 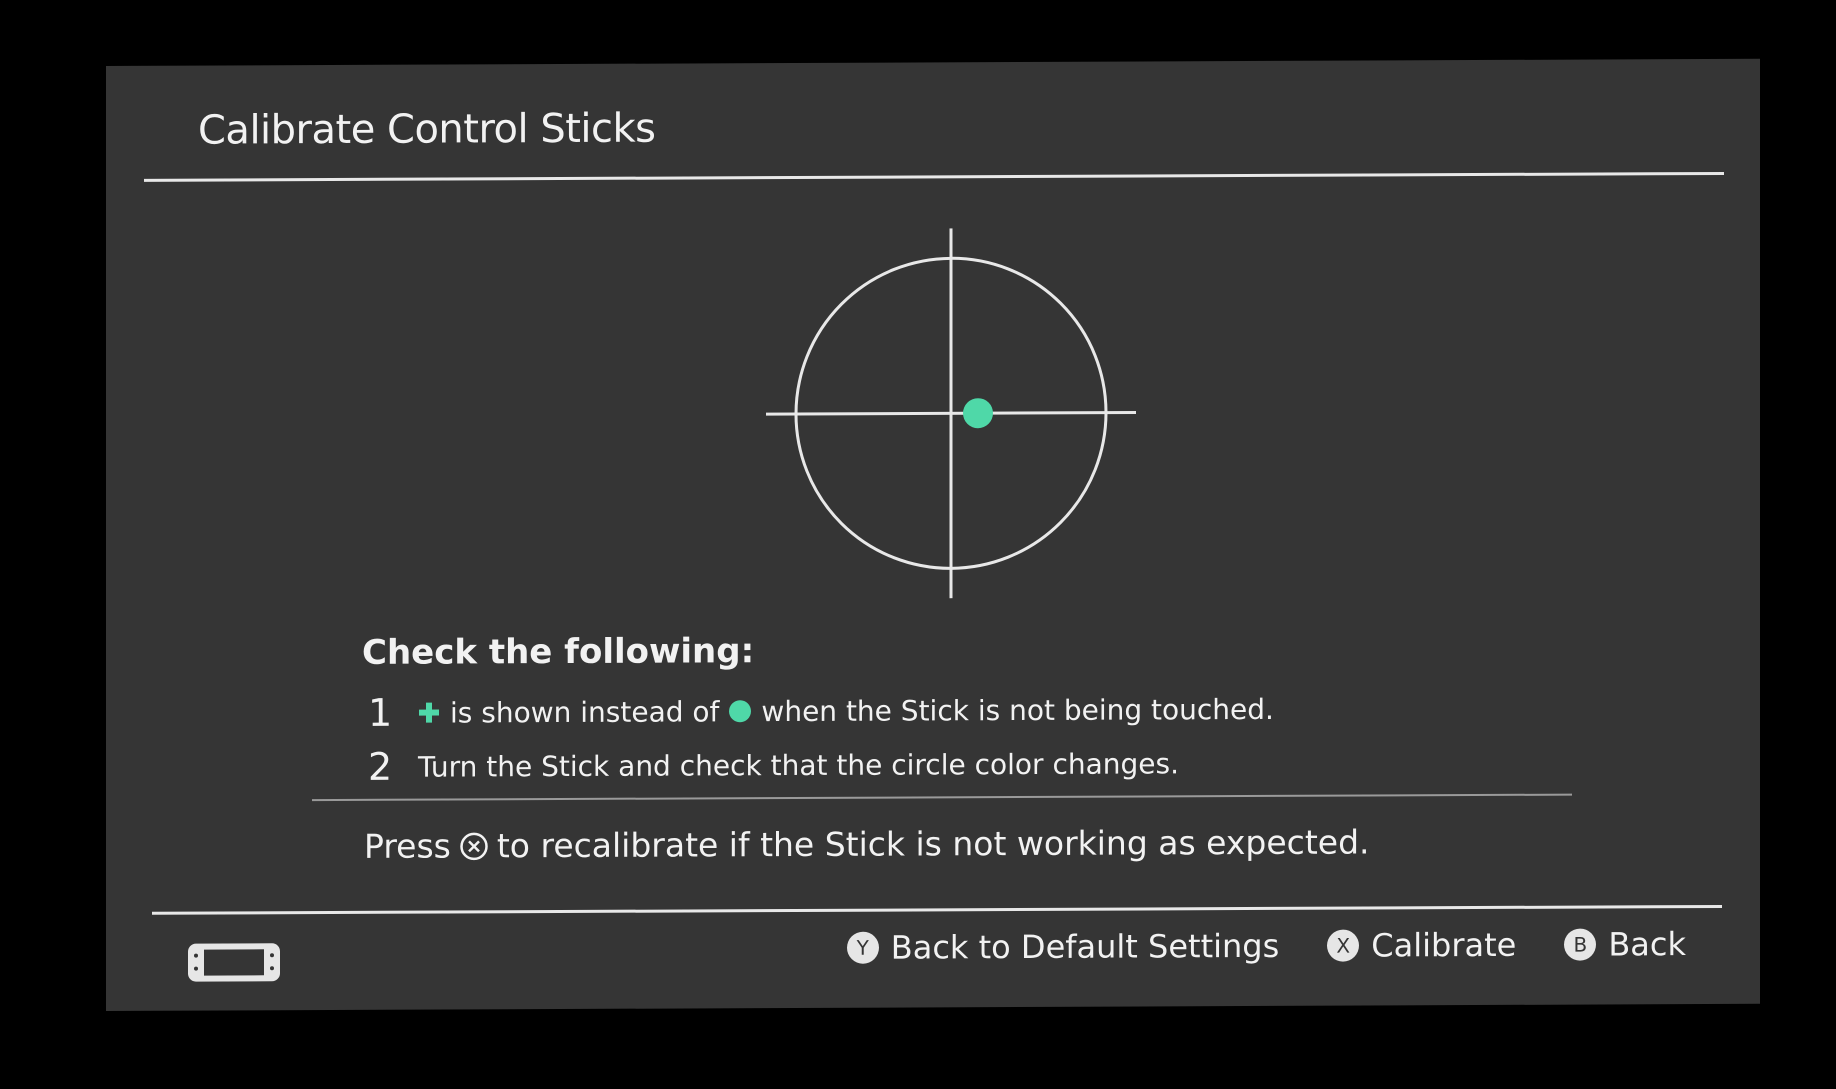 I want to click on calibrate-button: X Calibrate, so click(x=1421, y=945).